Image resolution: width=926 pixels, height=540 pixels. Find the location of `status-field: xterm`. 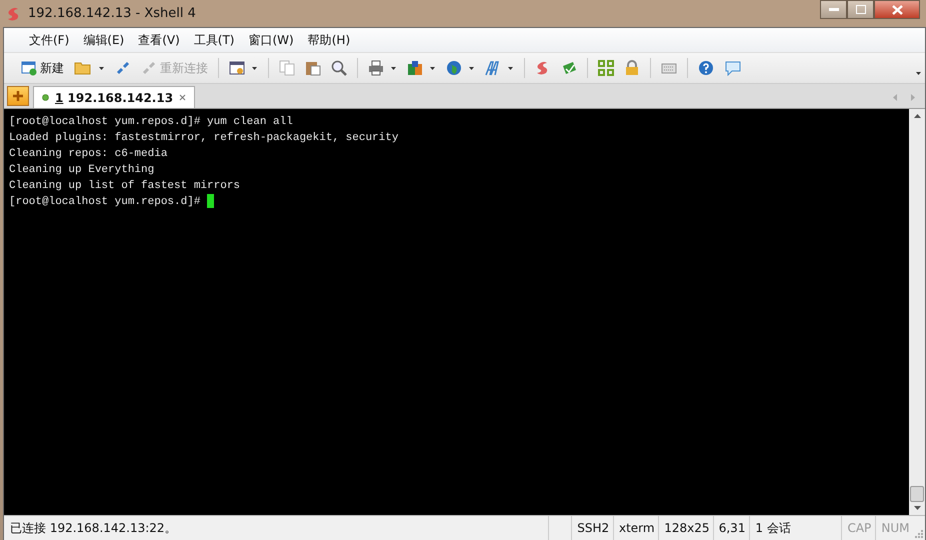

status-field: xterm is located at coordinates (635, 528).